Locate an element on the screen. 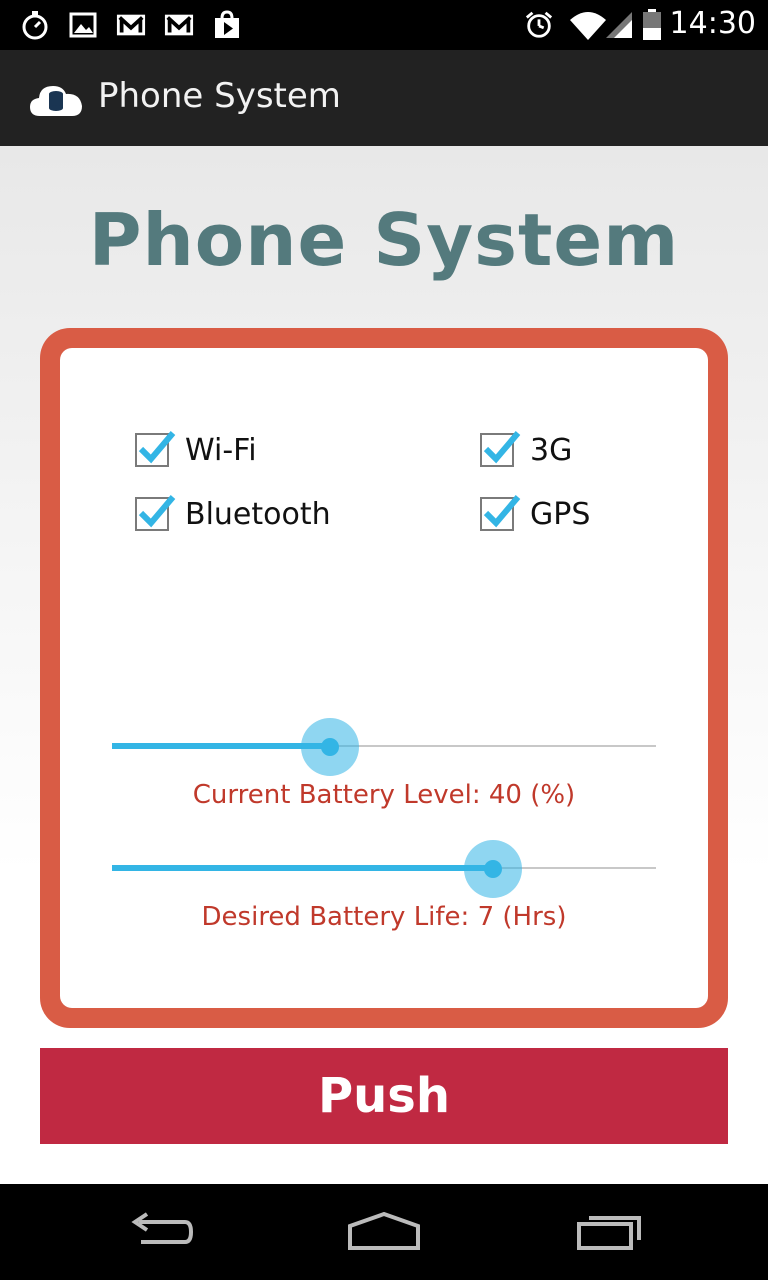  recents-icon is located at coordinates (610, 1232).